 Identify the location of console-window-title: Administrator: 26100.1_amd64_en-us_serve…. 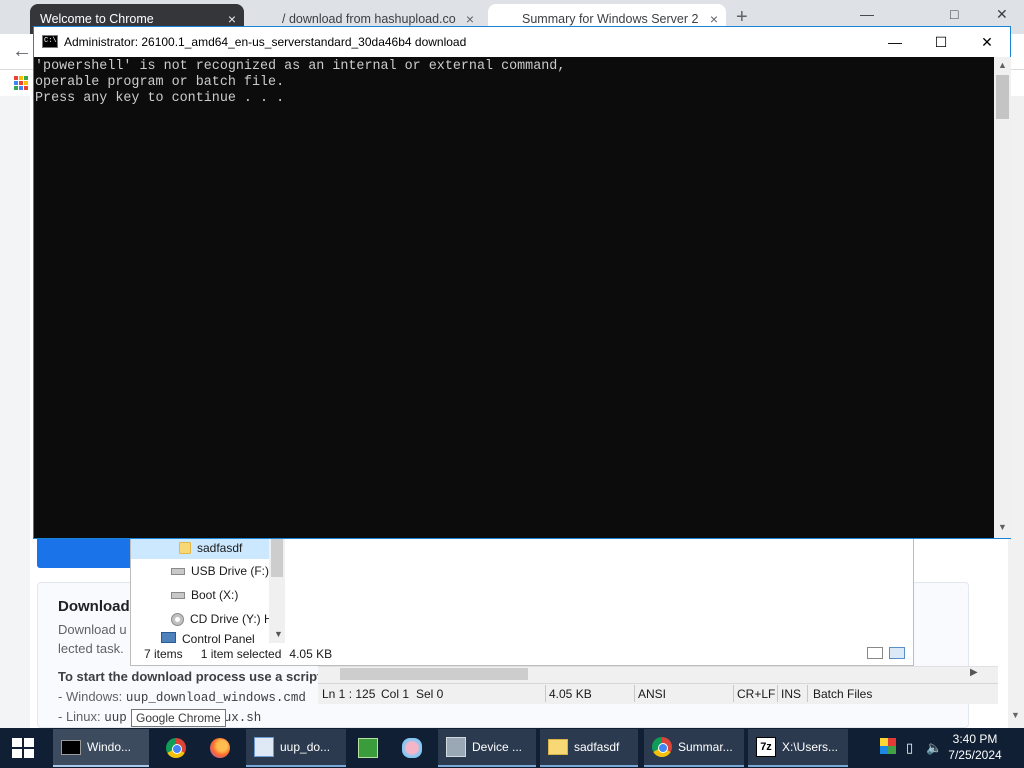
(265, 42).